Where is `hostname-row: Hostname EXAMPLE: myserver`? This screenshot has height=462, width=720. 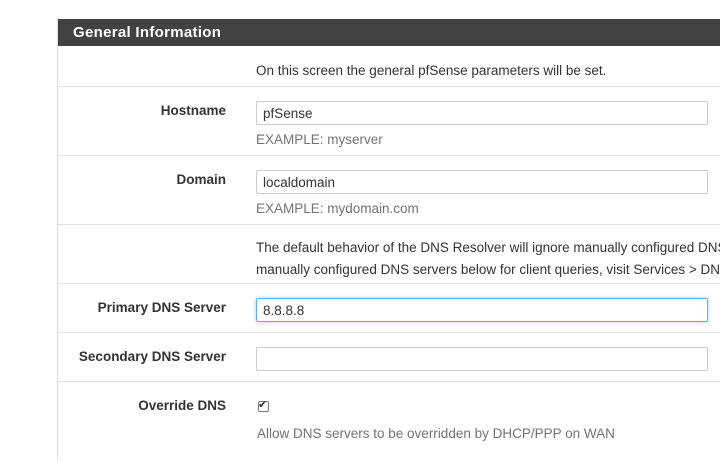
hostname-row: Hostname EXAMPLE: myserver is located at coordinates (389, 121).